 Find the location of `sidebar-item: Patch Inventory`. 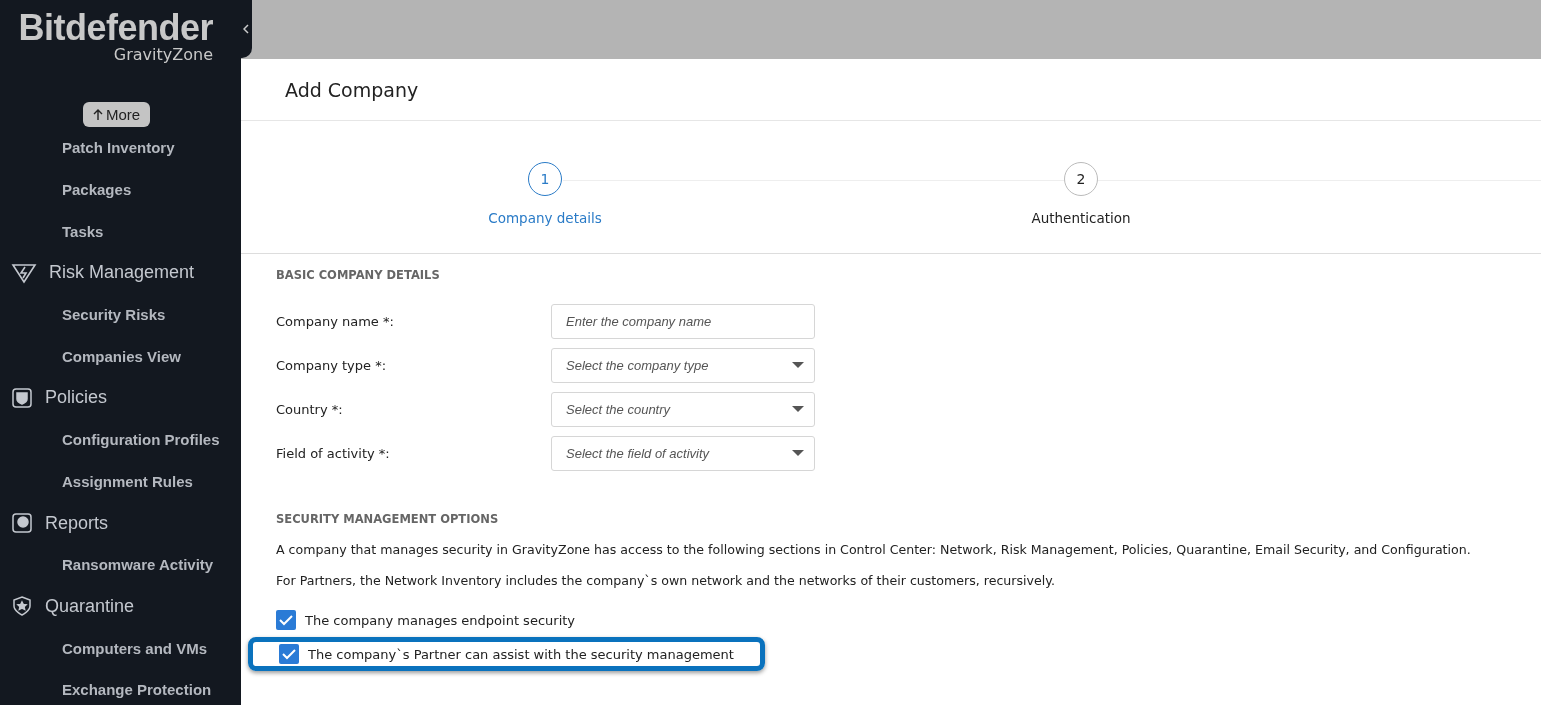

sidebar-item: Patch Inventory is located at coordinates (120, 148).